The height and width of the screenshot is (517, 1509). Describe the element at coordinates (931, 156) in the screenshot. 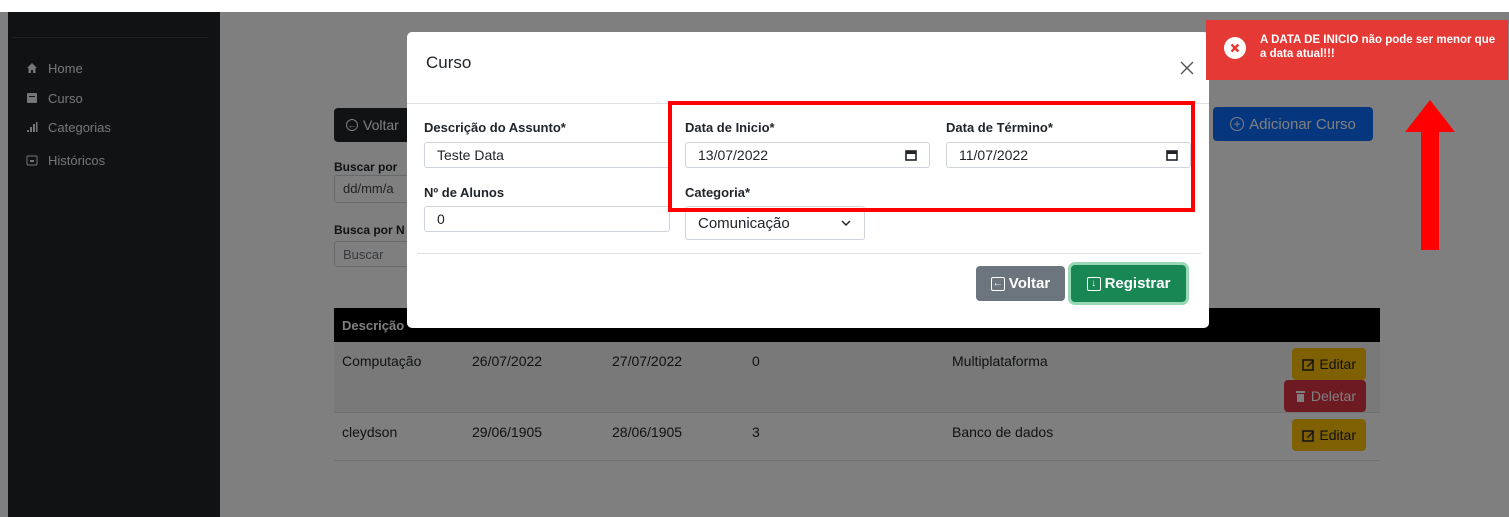

I see `date-fields-highlight` at that location.